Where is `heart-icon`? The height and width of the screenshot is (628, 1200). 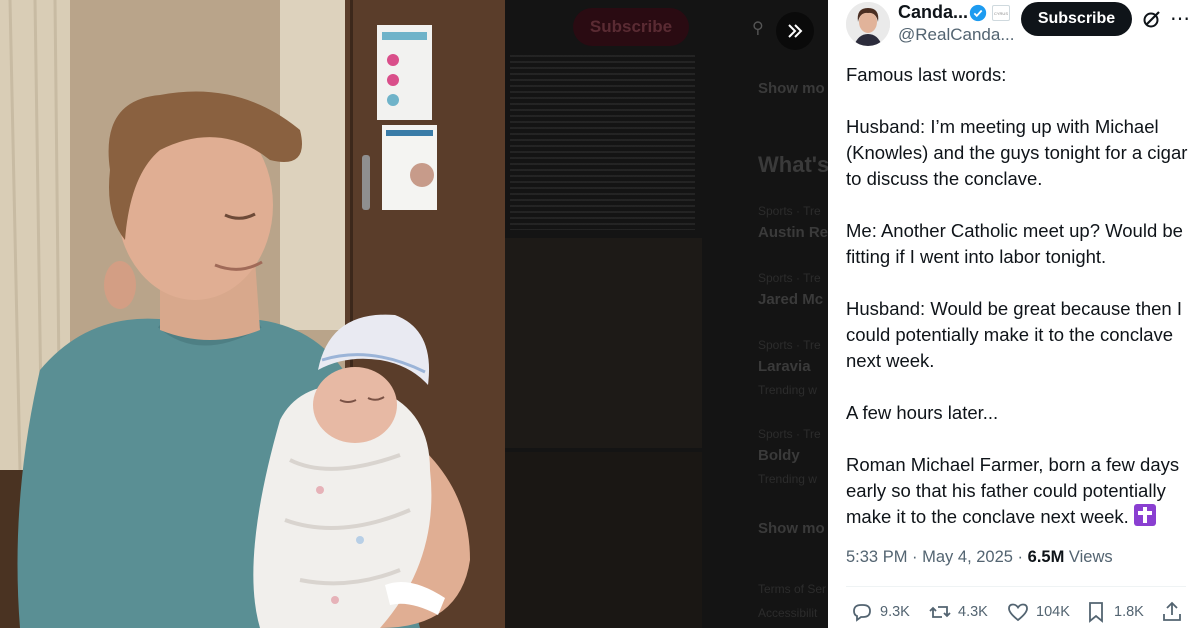
heart-icon is located at coordinates (1018, 612).